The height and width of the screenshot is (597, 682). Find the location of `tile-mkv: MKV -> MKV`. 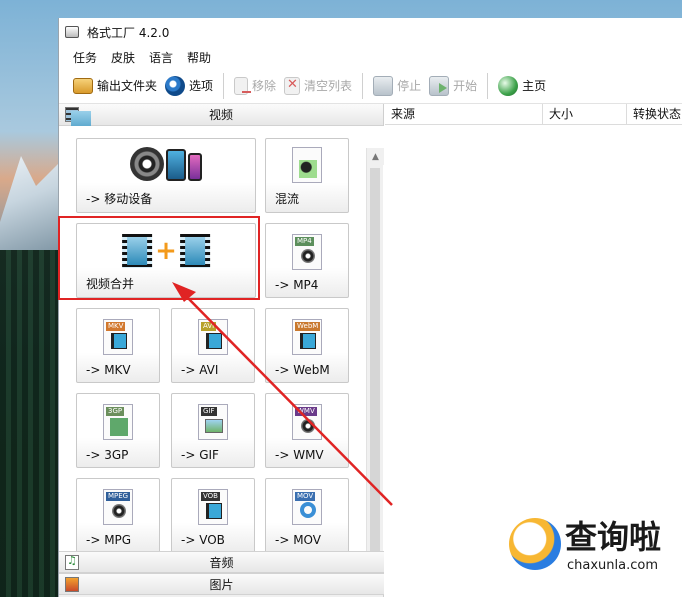

tile-mkv: MKV -> MKV is located at coordinates (118, 345).